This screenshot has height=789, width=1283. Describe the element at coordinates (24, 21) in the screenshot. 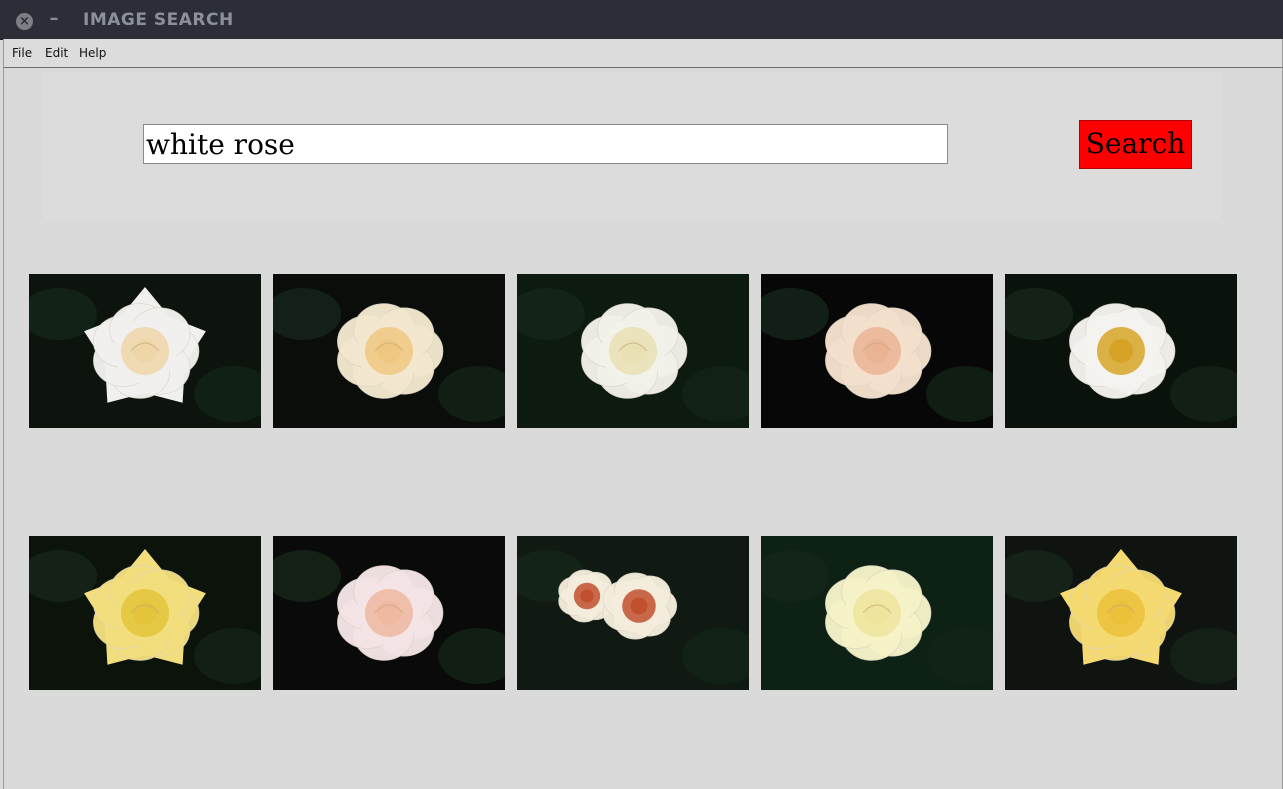

I see `close-icon: ×` at that location.